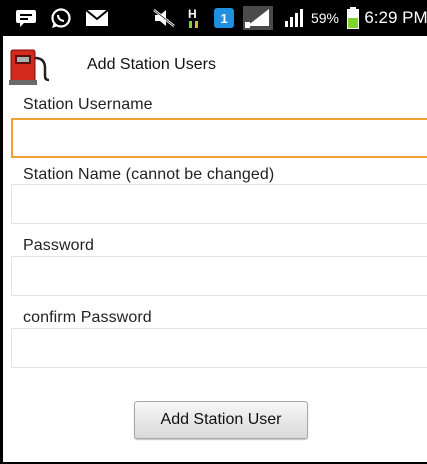 This screenshot has width=427, height=464. What do you see at coordinates (164, 18) in the screenshot?
I see `mute-icon` at bounding box center [164, 18].